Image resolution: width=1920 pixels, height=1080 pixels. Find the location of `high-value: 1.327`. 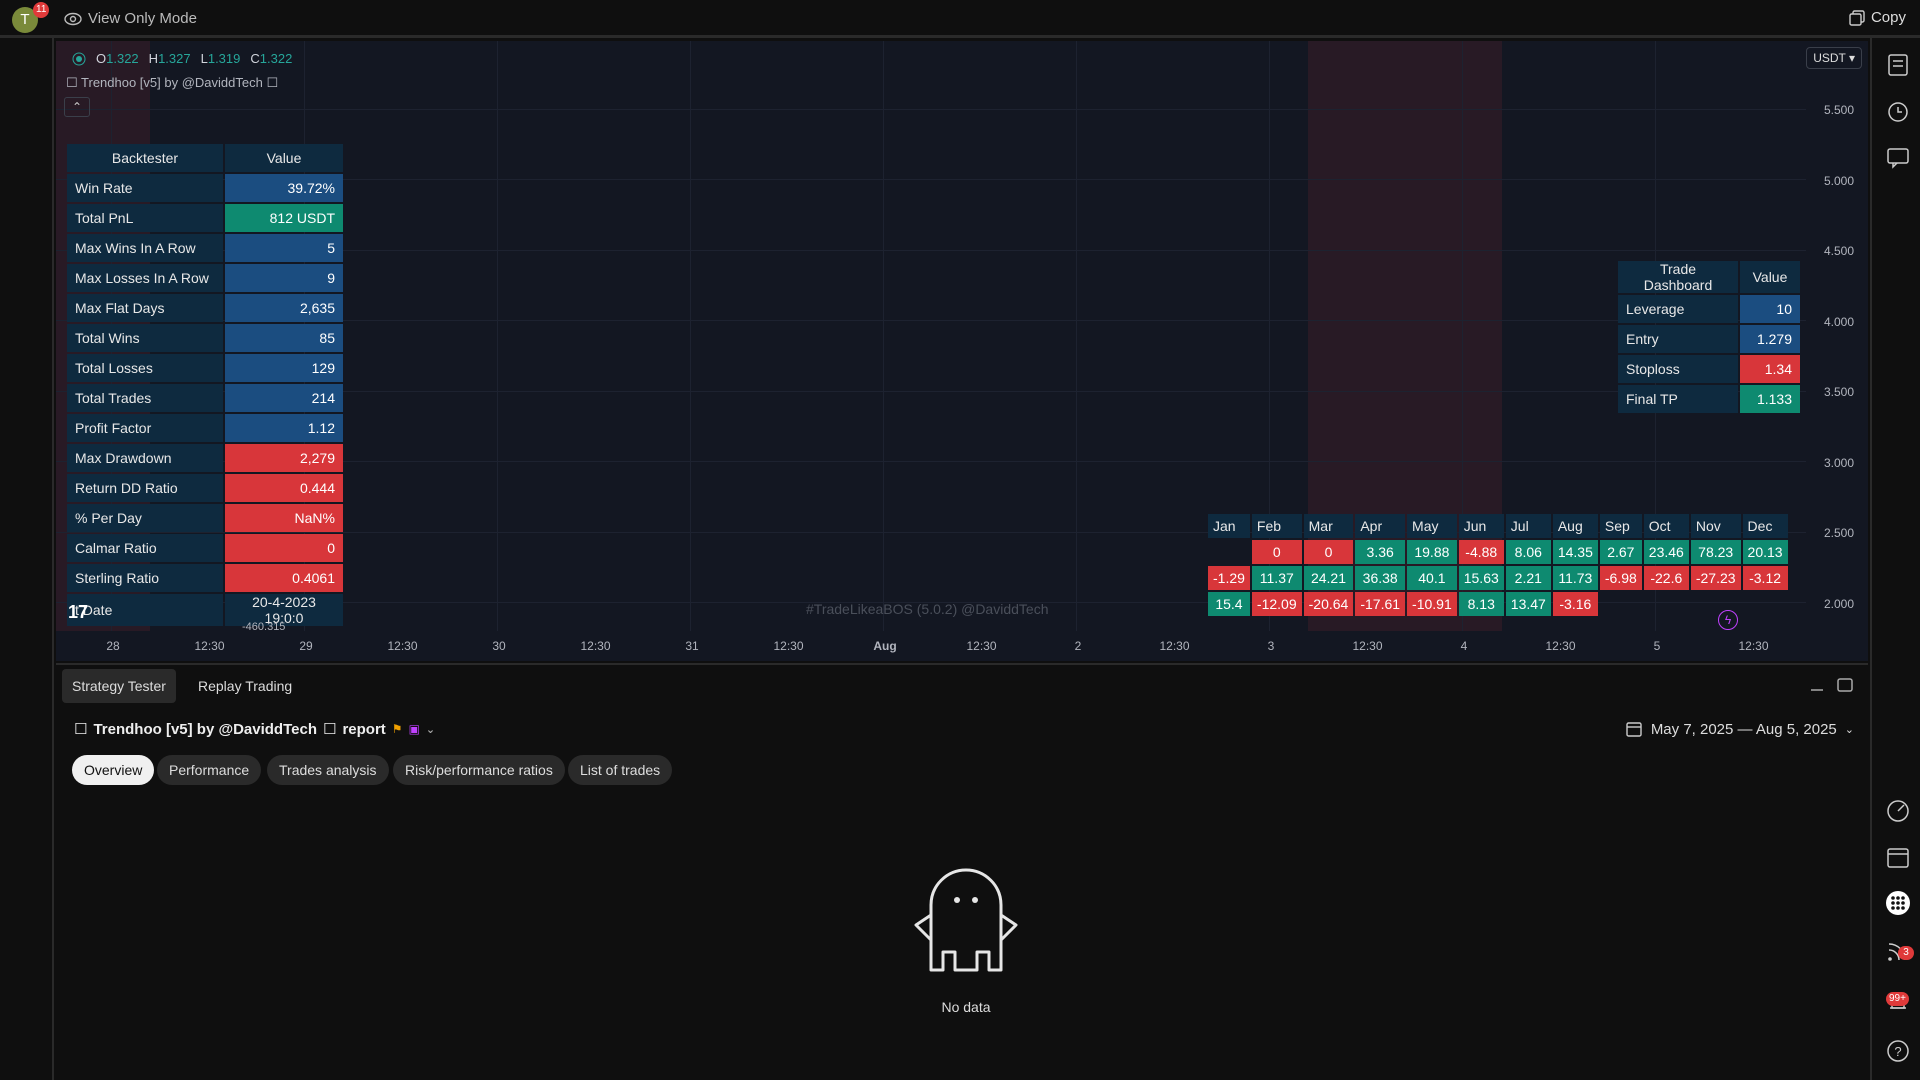

high-value: 1.327 is located at coordinates (174, 58).